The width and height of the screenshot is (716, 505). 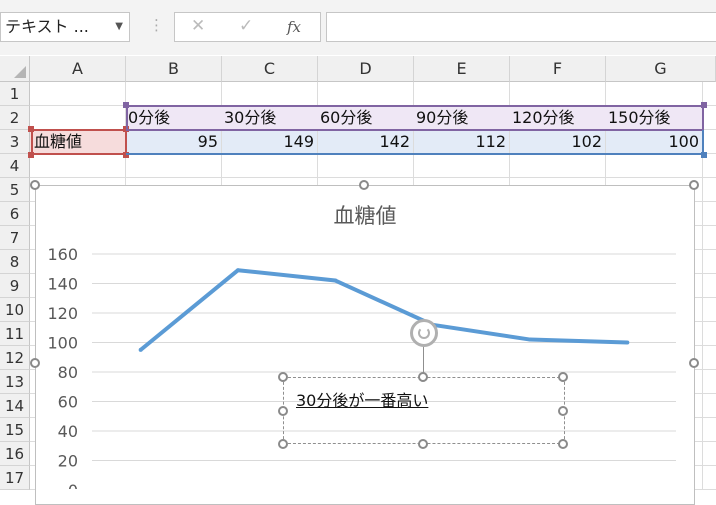 What do you see at coordinates (424, 333) in the screenshot?
I see `rotate-icon` at bounding box center [424, 333].